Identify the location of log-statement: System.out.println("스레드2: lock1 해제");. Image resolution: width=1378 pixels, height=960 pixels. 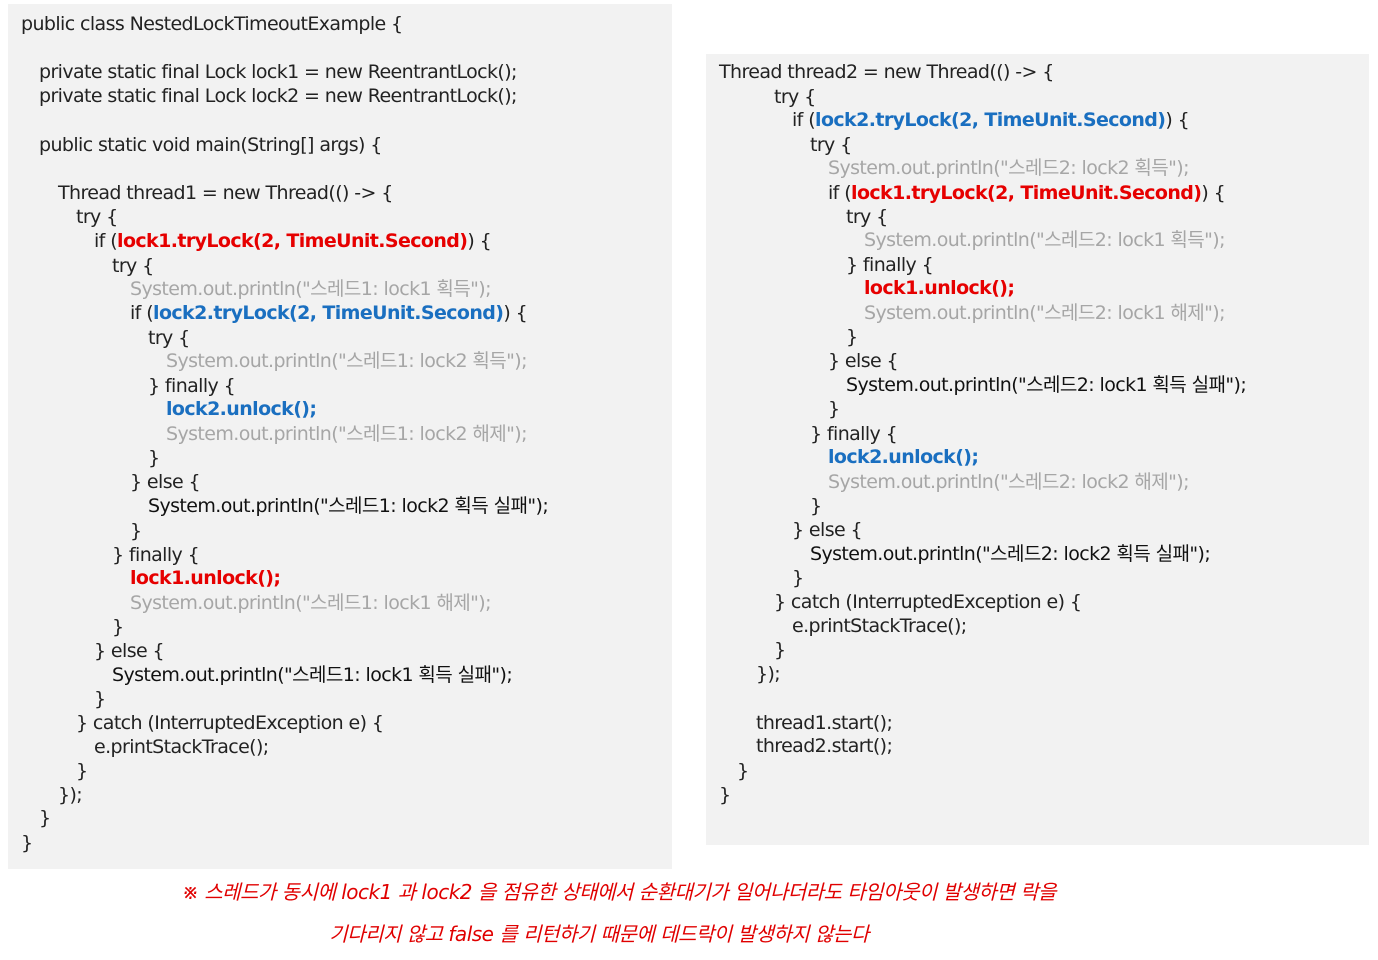
(1045, 313).